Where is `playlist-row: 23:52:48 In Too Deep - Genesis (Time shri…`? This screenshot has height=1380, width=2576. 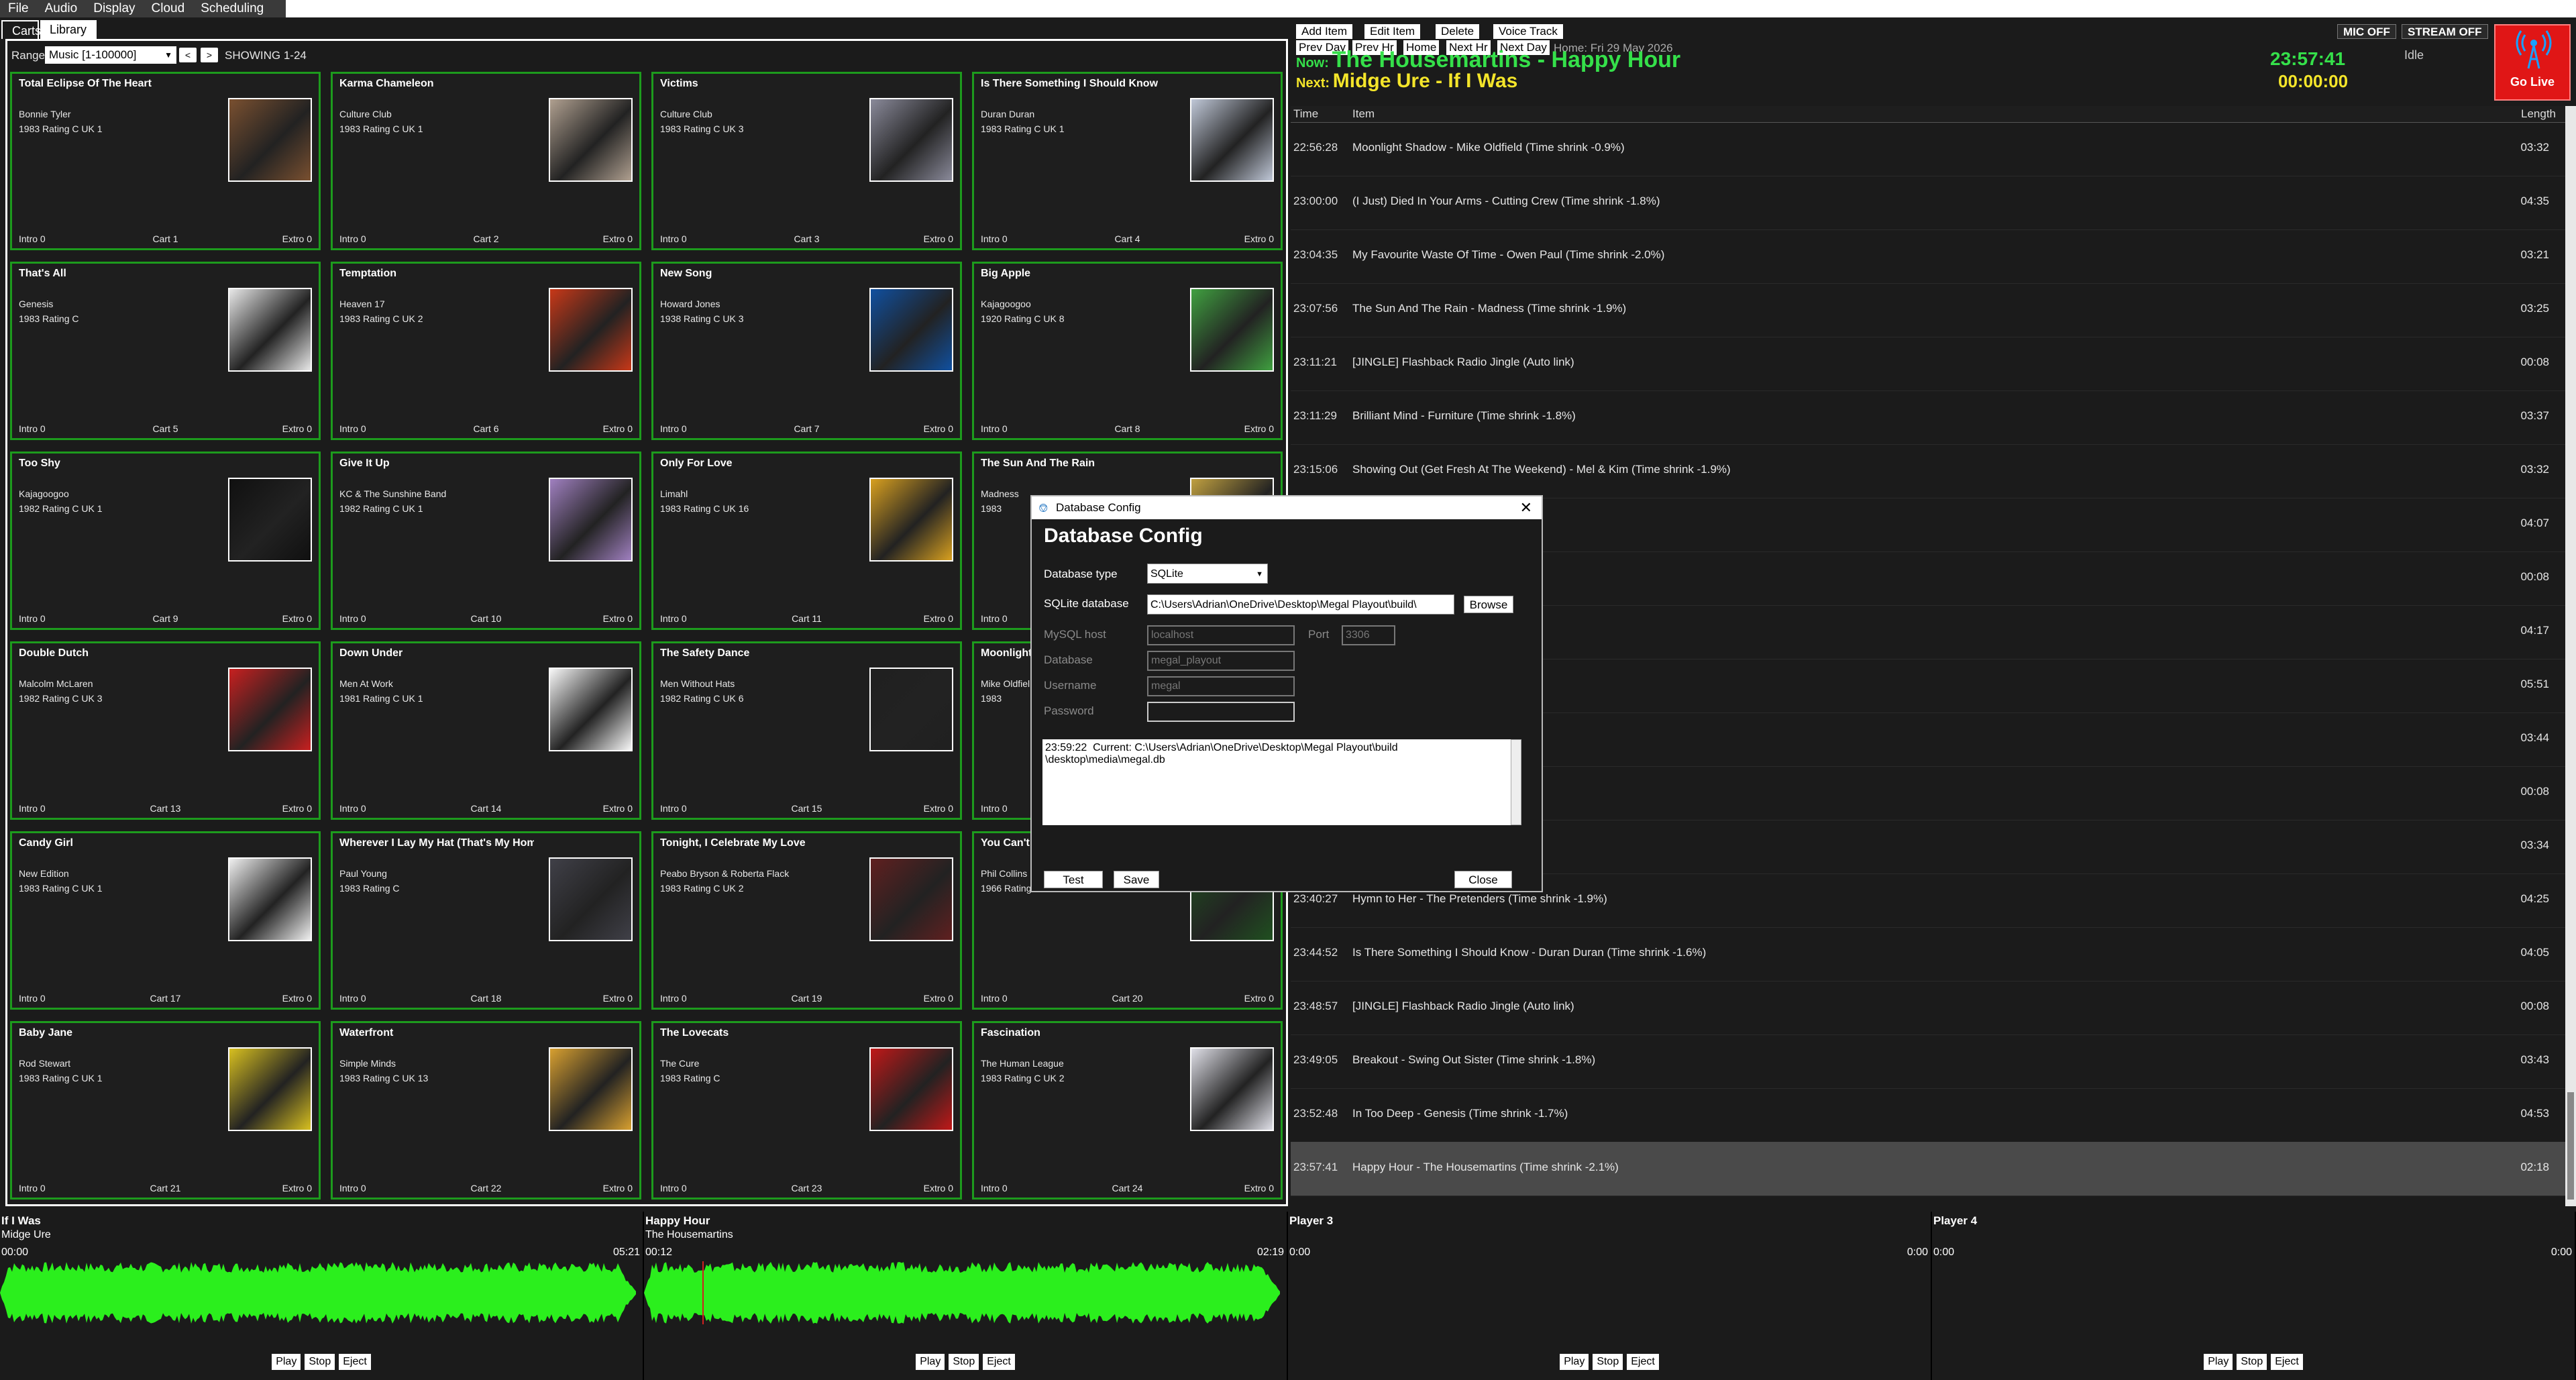 playlist-row: 23:52:48 In Too Deep - Genesis (Time shri… is located at coordinates (1928, 1115).